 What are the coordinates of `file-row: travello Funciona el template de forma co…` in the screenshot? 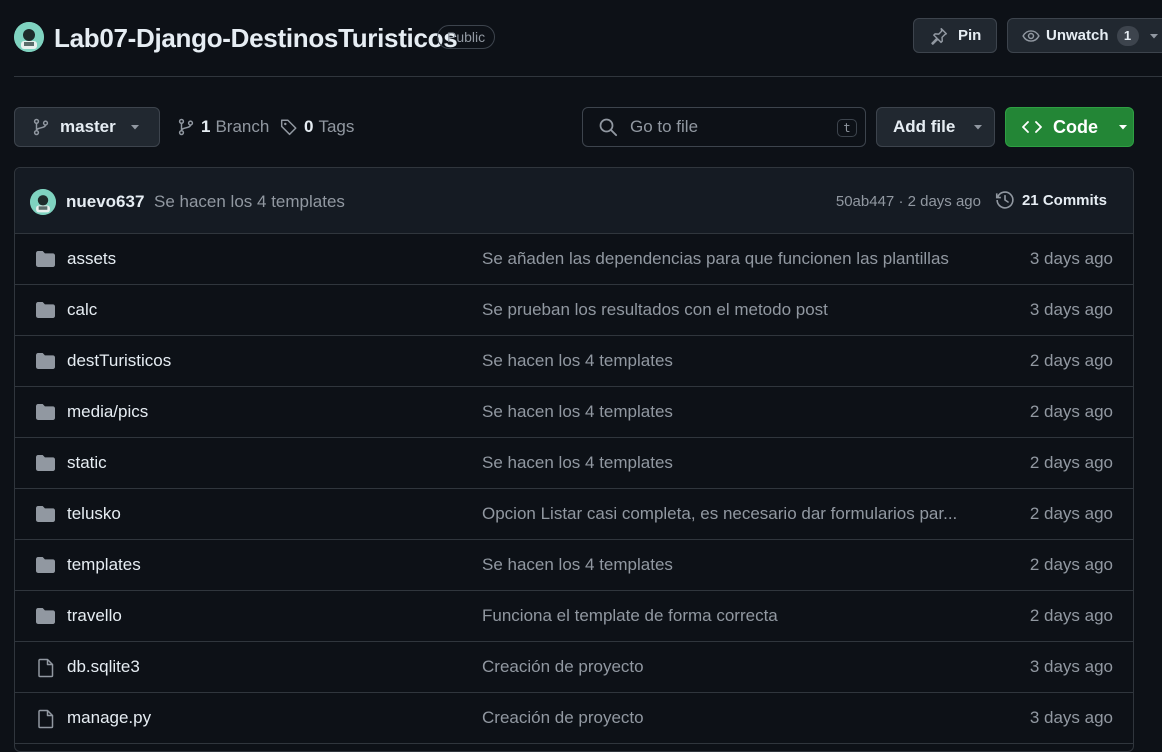 It's located at (574, 616).